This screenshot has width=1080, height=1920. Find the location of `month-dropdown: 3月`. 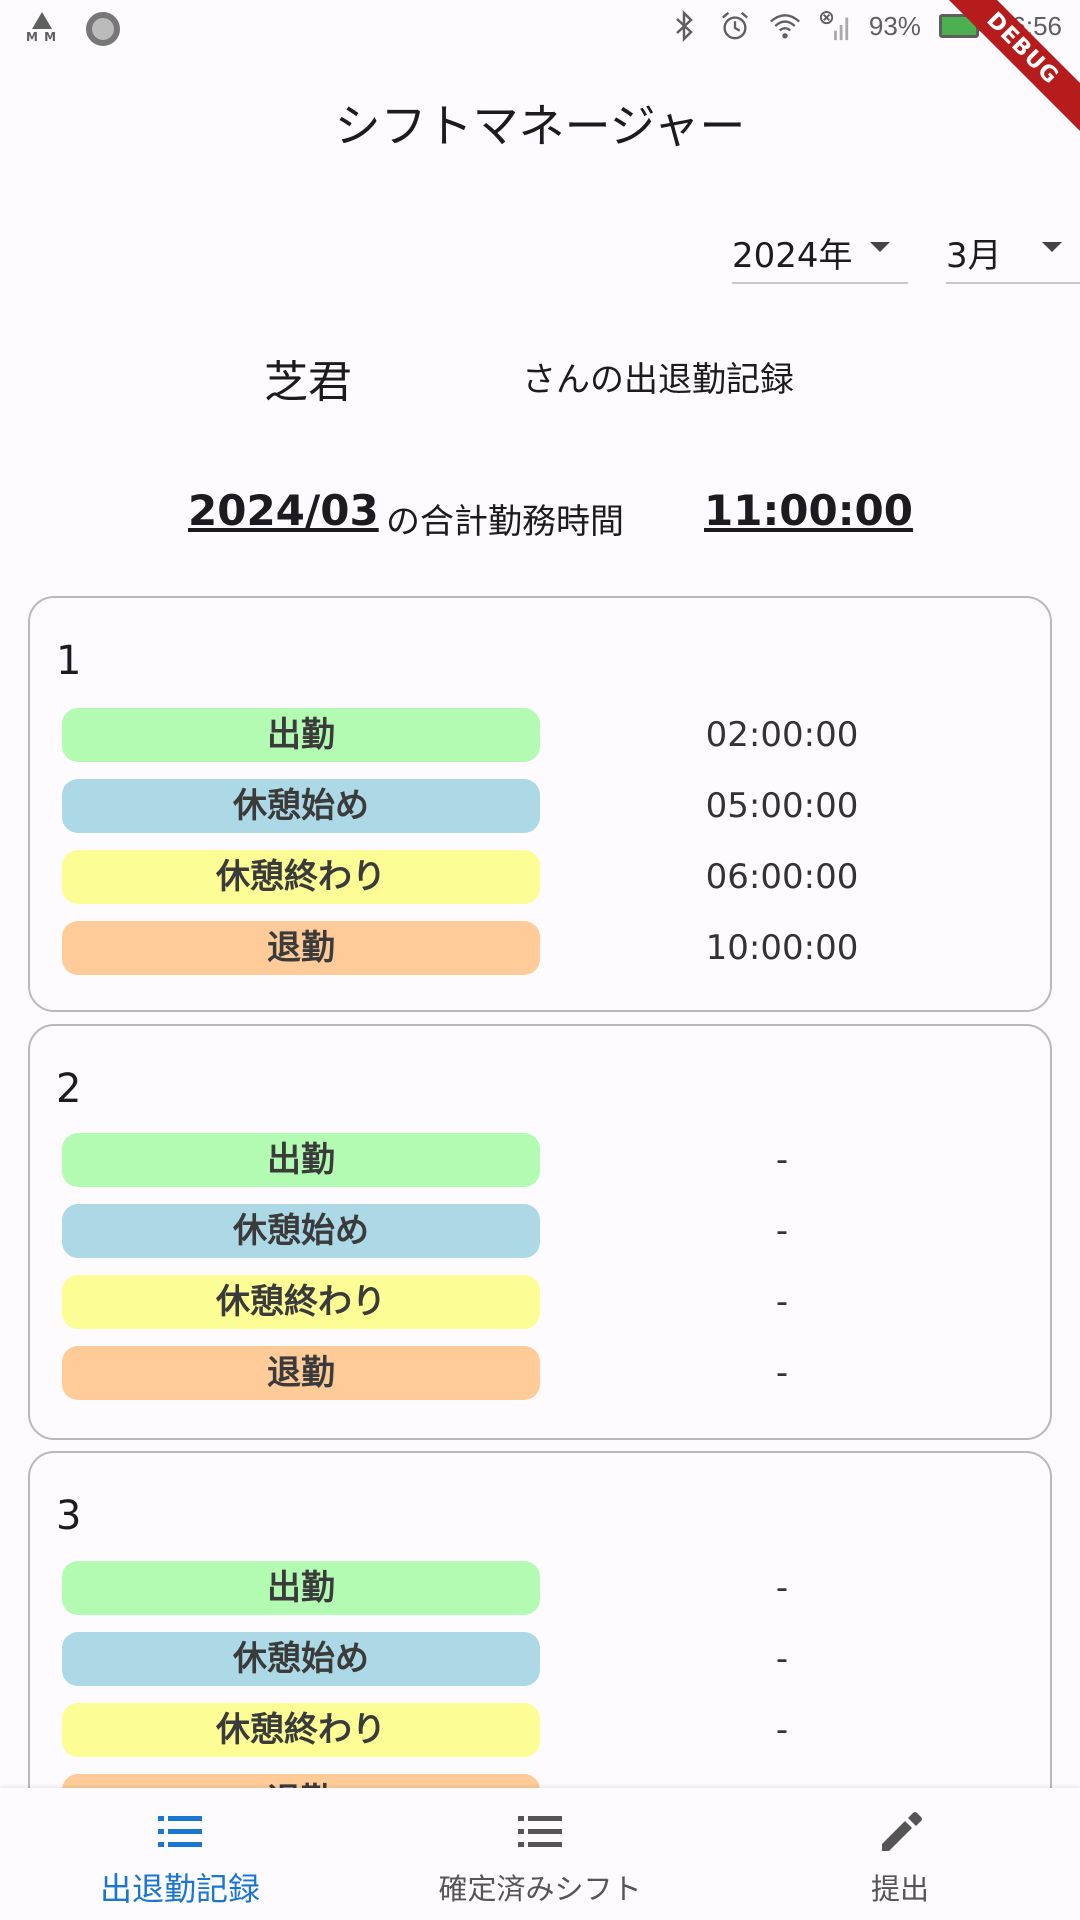

month-dropdown: 3月 is located at coordinates (1013, 254).